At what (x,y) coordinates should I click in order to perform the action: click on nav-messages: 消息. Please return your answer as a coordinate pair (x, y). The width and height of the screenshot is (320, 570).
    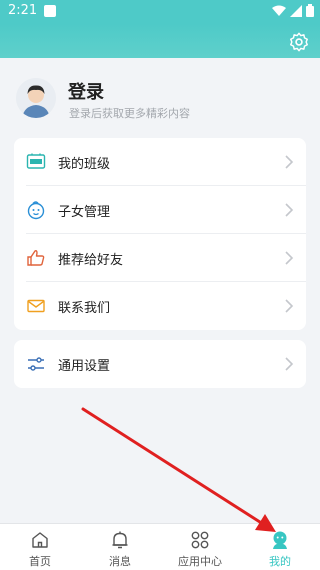
    Looking at the image, I should click on (120, 547).